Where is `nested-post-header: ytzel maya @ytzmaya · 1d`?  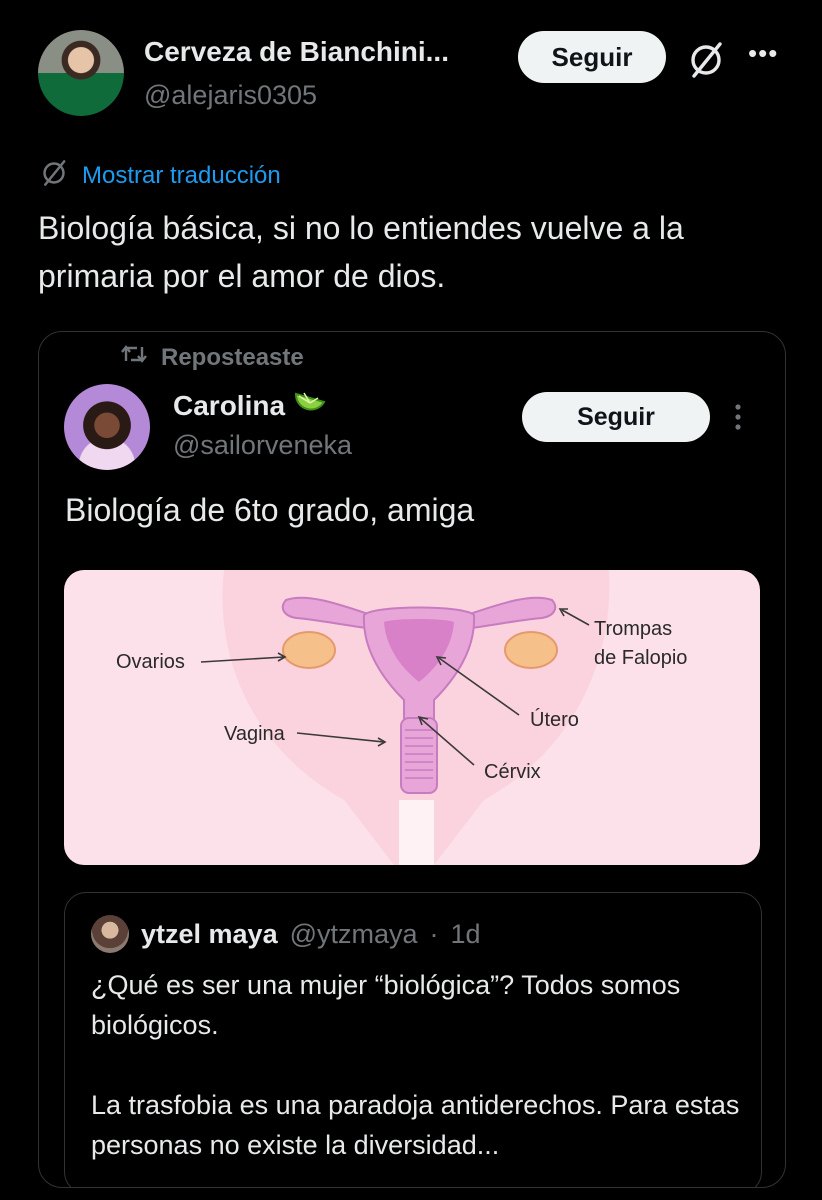 nested-post-header: ytzel maya @ytzmaya · 1d is located at coordinates (286, 934).